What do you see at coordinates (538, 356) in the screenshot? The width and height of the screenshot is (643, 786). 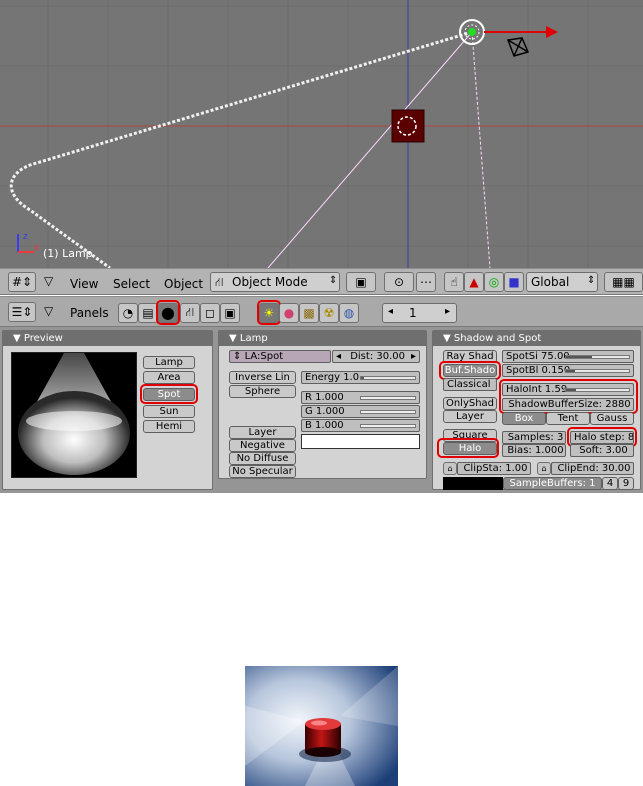 I see `spot-size-value: SpotSi 75.00` at bounding box center [538, 356].